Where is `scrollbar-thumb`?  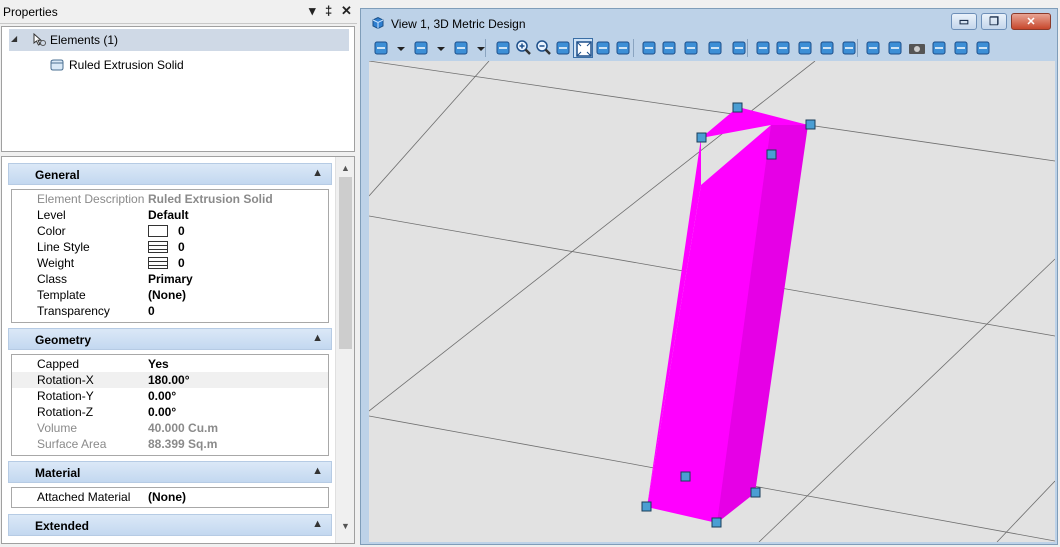 scrollbar-thumb is located at coordinates (345, 263).